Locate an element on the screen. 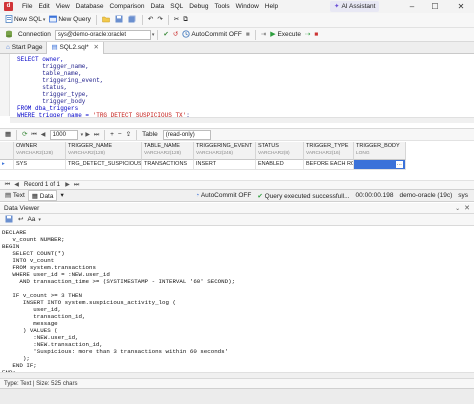  row-limit-input: 1000 is located at coordinates (63, 134).